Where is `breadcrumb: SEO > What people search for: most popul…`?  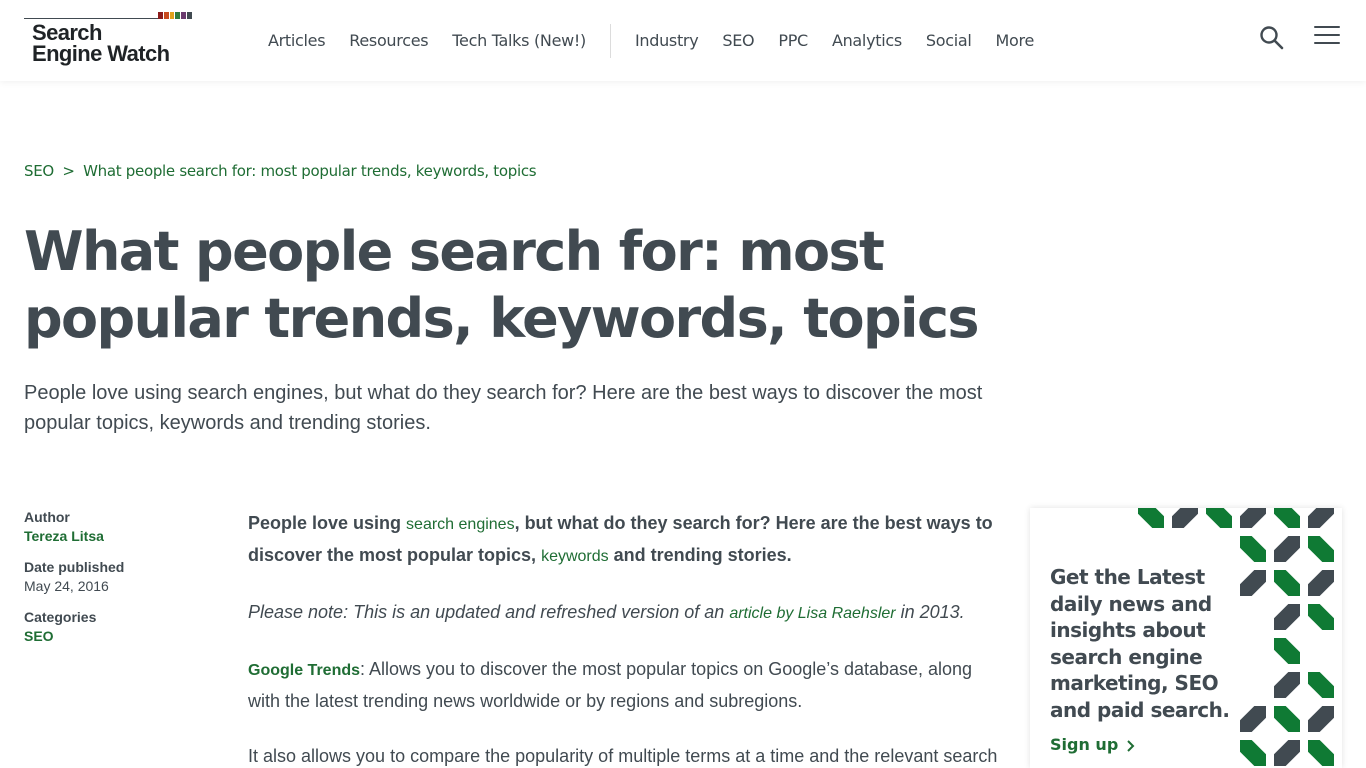
breadcrumb: SEO > What people search for: most popul… is located at coordinates (280, 171).